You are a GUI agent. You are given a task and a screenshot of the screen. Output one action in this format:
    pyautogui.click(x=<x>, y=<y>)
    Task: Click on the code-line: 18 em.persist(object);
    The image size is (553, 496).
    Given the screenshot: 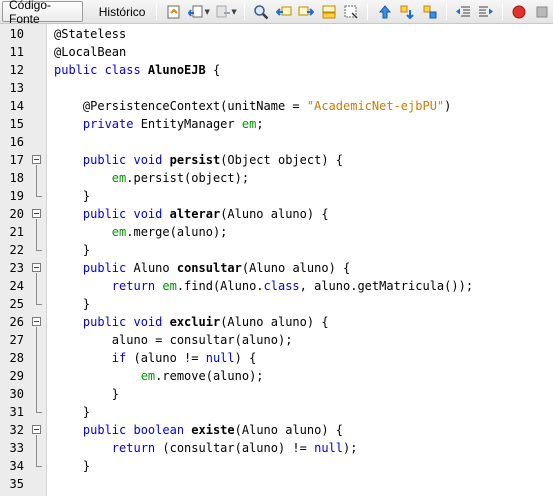 What is the action you would take?
    pyautogui.click(x=276, y=178)
    